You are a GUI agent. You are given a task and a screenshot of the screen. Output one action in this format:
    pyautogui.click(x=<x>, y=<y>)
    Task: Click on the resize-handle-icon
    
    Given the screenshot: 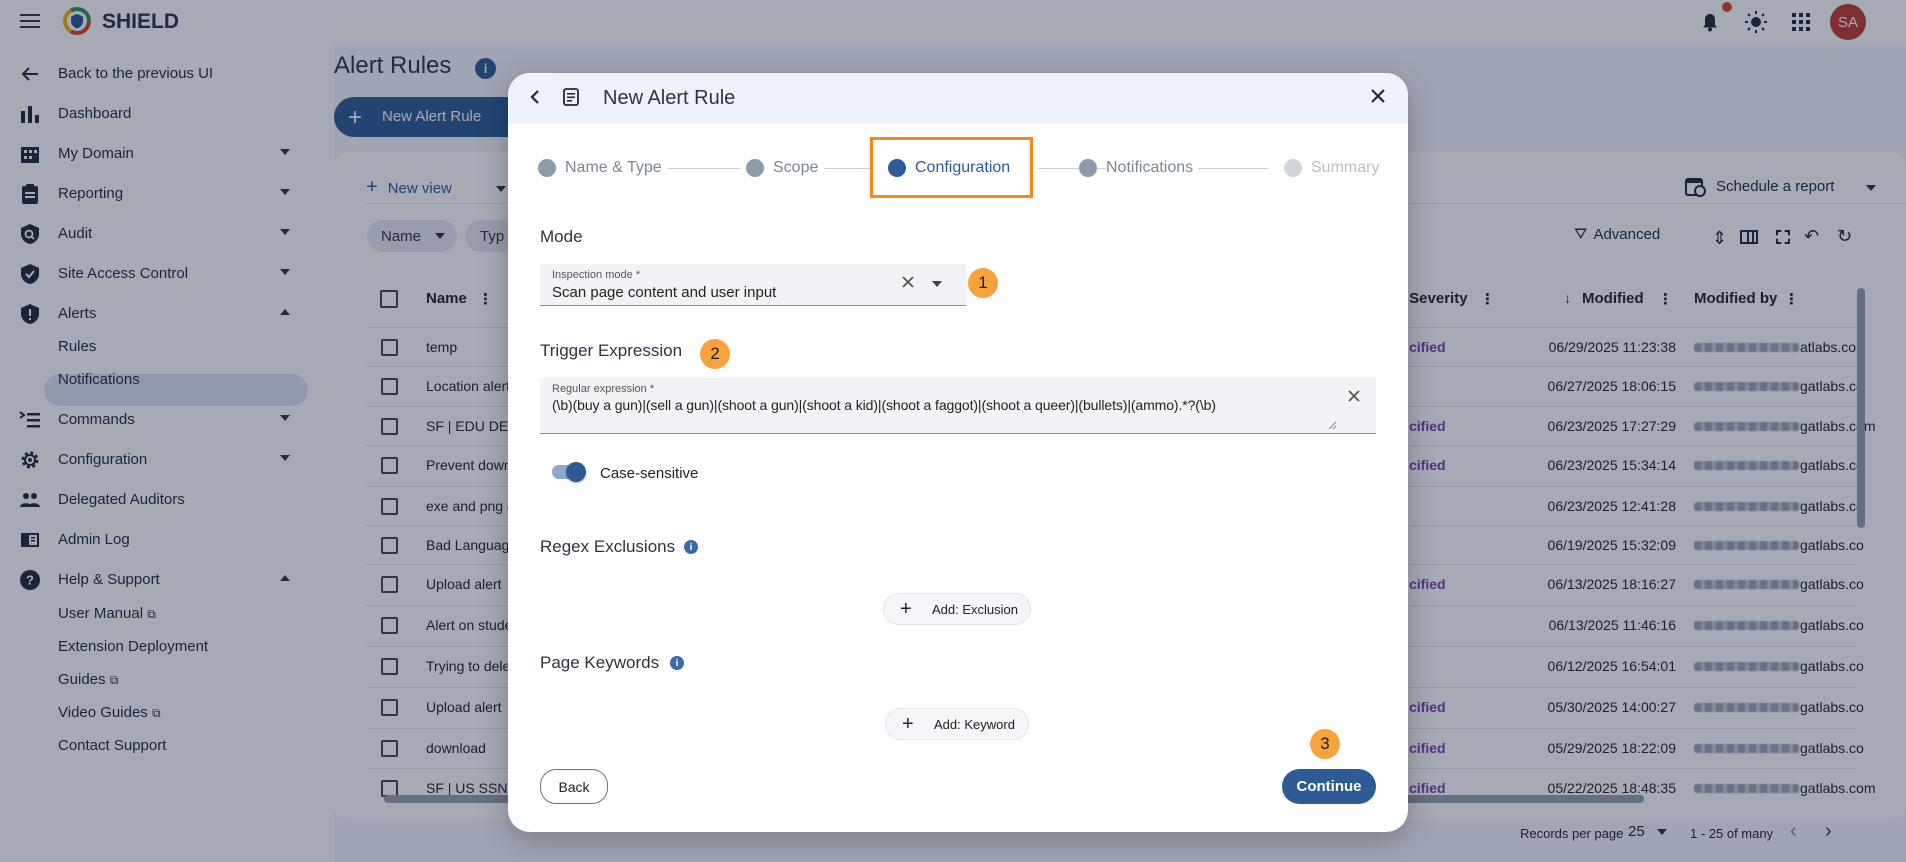 What is the action you would take?
    pyautogui.click(x=1332, y=425)
    